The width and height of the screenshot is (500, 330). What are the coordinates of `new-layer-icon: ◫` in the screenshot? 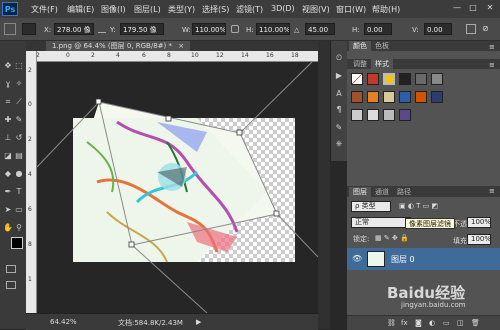 It's located at (460, 323).